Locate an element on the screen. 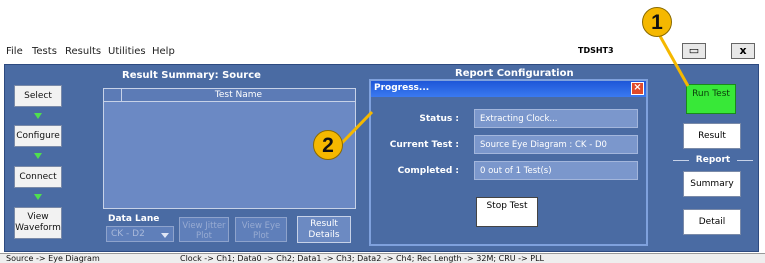  callout-1-badge: 1 is located at coordinates (657, 22).